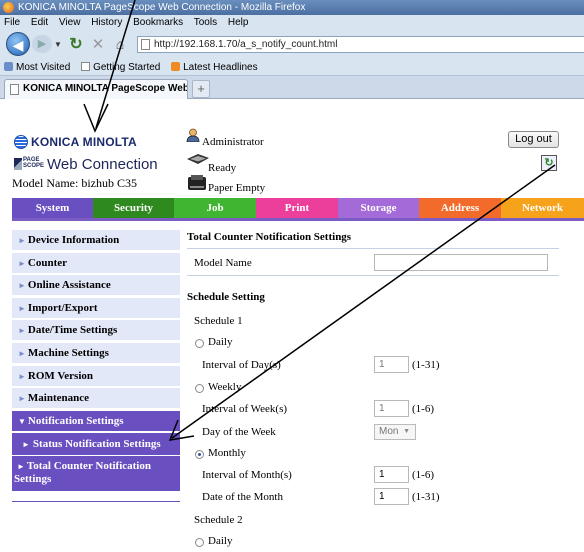 This screenshot has height=552, width=584. I want to click on interval-week-label: Interval of Week(s), so click(245, 409).